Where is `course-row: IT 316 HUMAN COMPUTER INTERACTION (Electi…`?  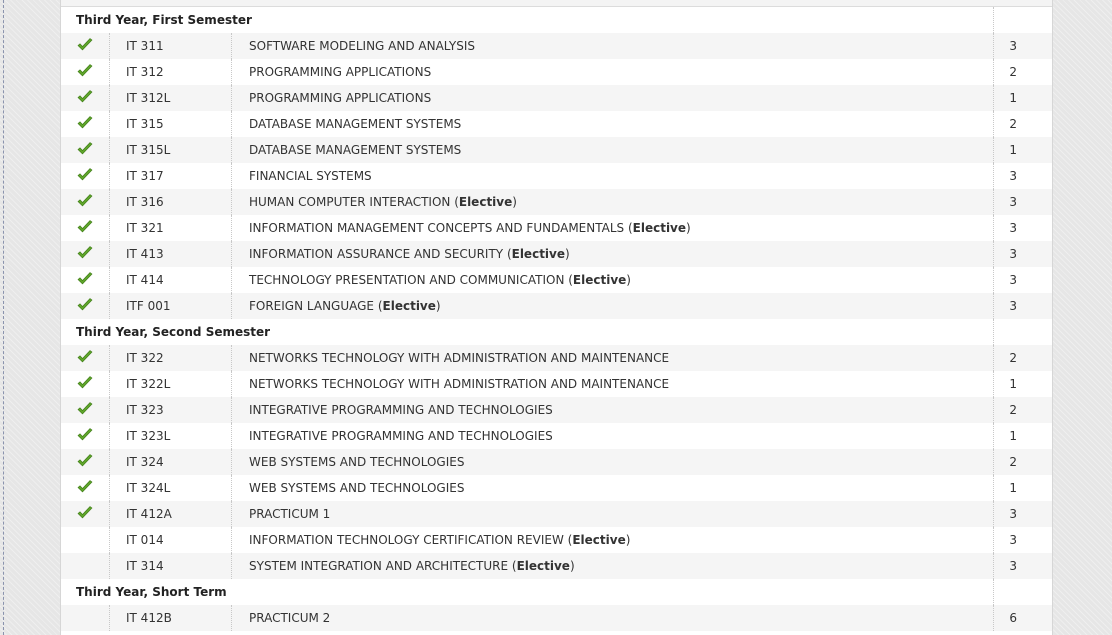
course-row: IT 316 HUMAN COMPUTER INTERACTION (Electi… is located at coordinates (556, 202).